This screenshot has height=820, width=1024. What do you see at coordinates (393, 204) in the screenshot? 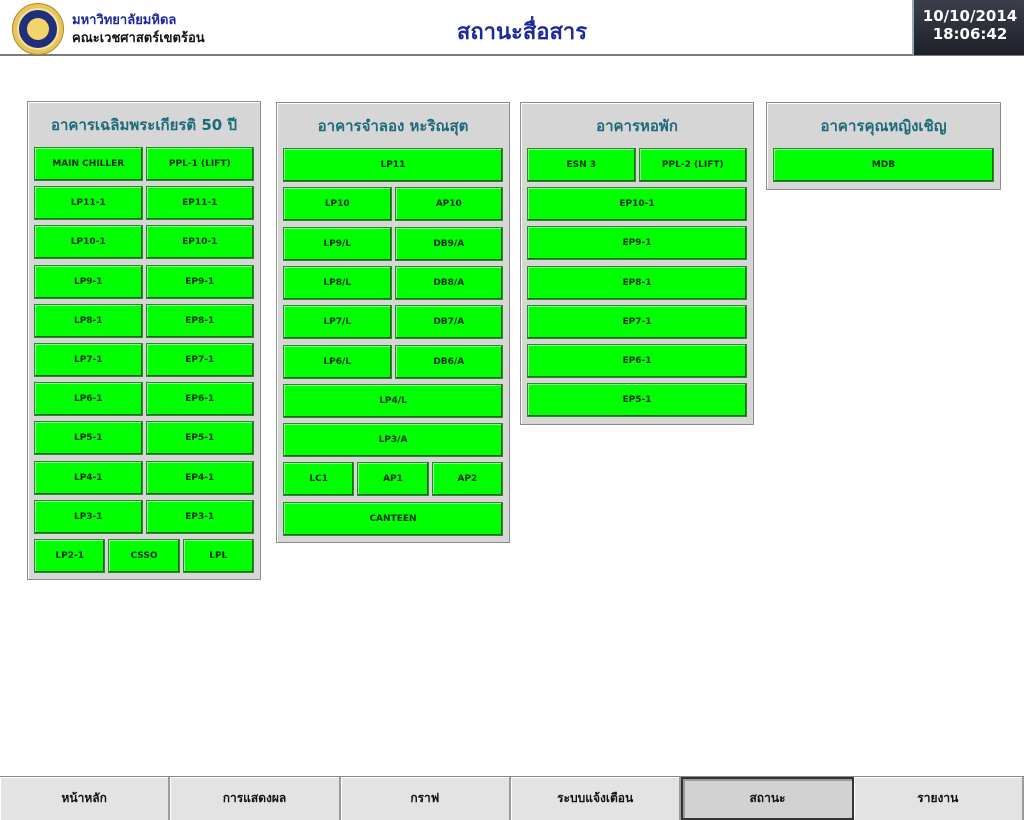
I see `status-row: LP10 AP10` at bounding box center [393, 204].